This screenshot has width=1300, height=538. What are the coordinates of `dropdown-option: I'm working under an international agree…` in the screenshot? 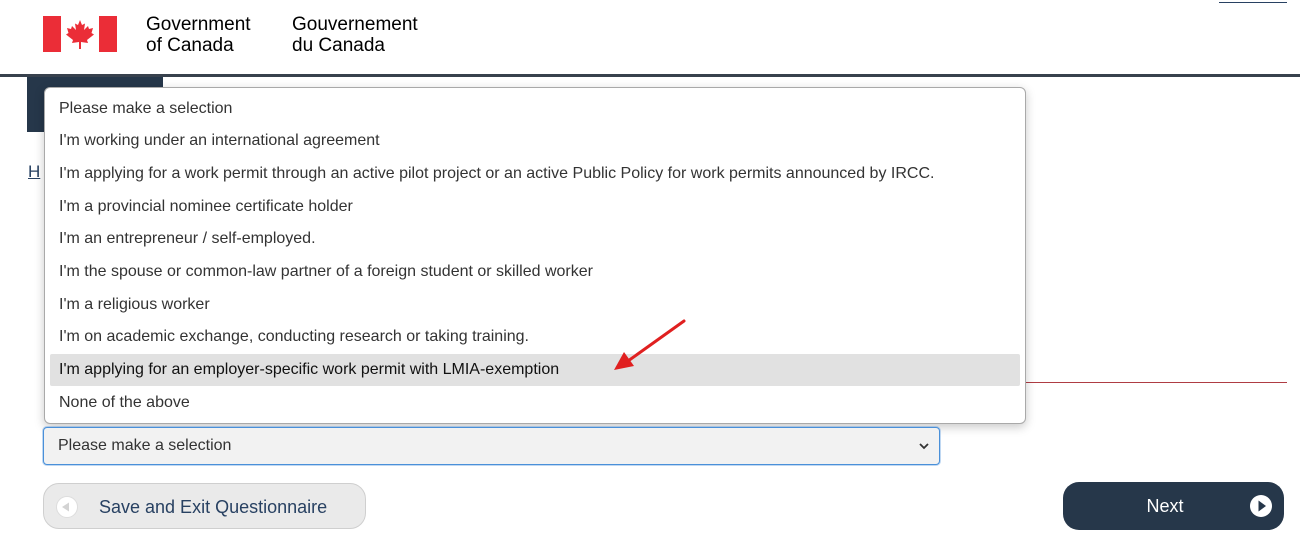 It's located at (535, 141).